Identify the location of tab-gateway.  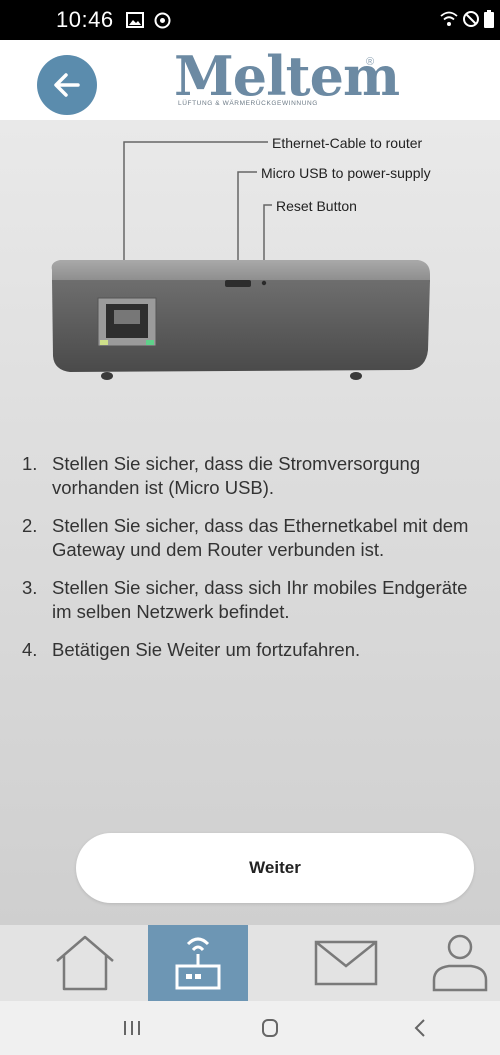
(198, 963).